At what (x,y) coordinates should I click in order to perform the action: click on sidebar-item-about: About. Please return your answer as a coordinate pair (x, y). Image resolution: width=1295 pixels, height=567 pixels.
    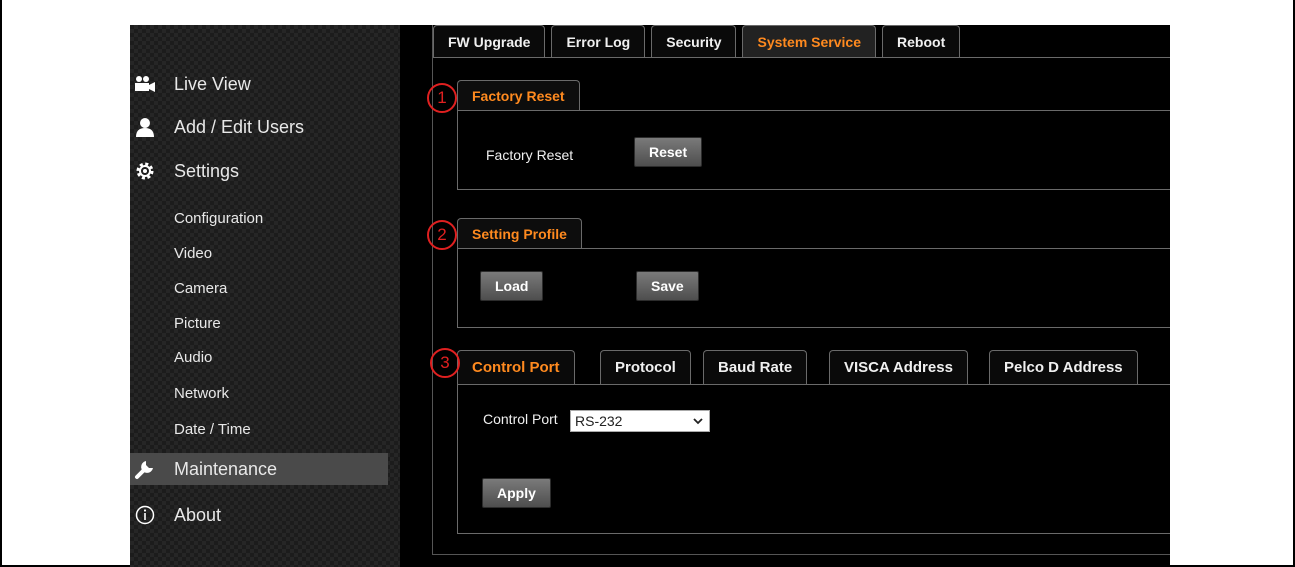
    Looking at the image, I should click on (259, 515).